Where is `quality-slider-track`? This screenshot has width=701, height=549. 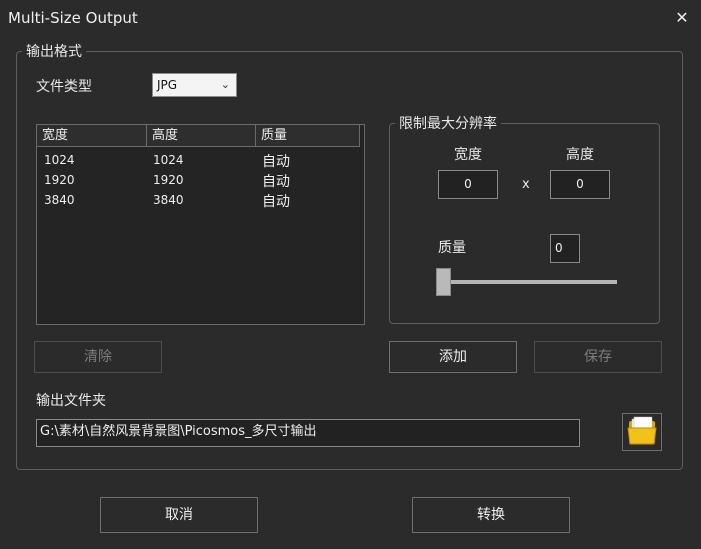
quality-slider-track is located at coordinates (527, 282).